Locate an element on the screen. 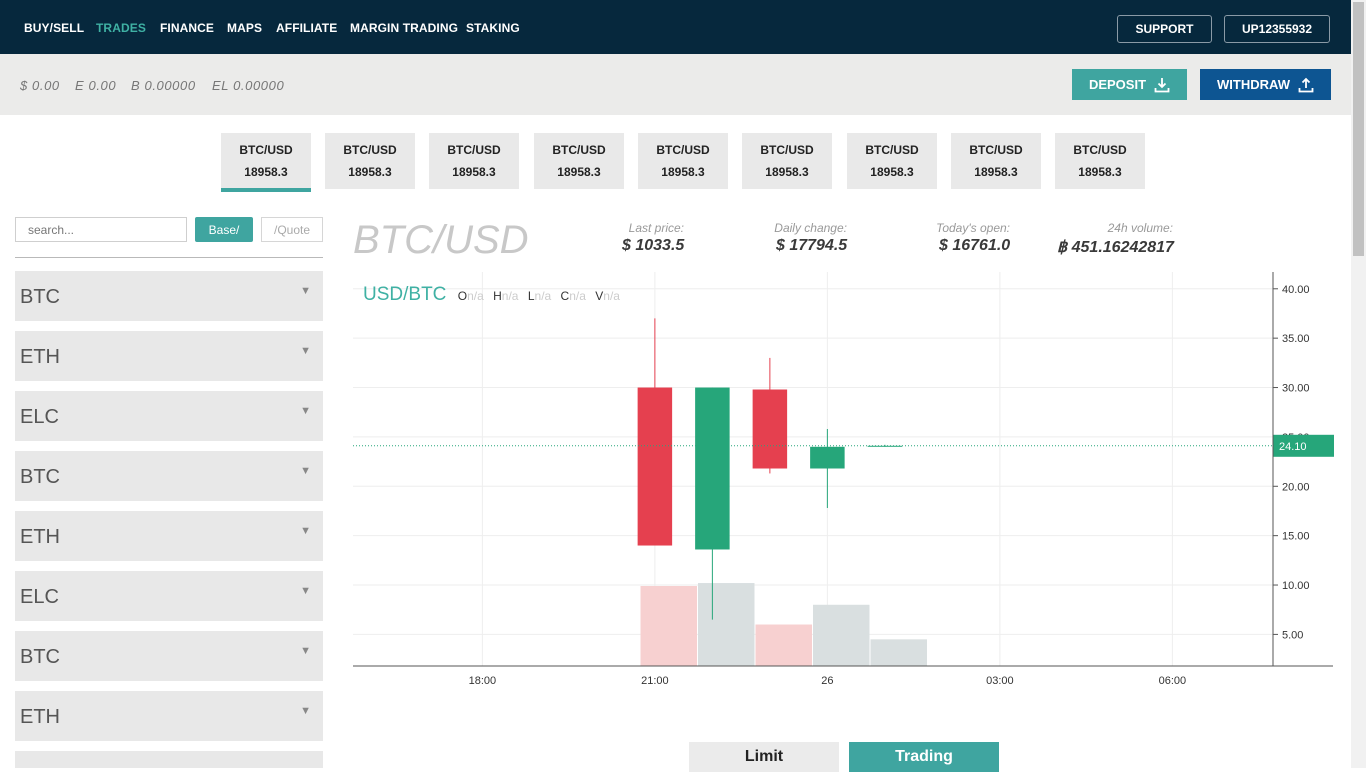 The width and height of the screenshot is (1366, 772). legend-open-label: O is located at coordinates (462, 296).